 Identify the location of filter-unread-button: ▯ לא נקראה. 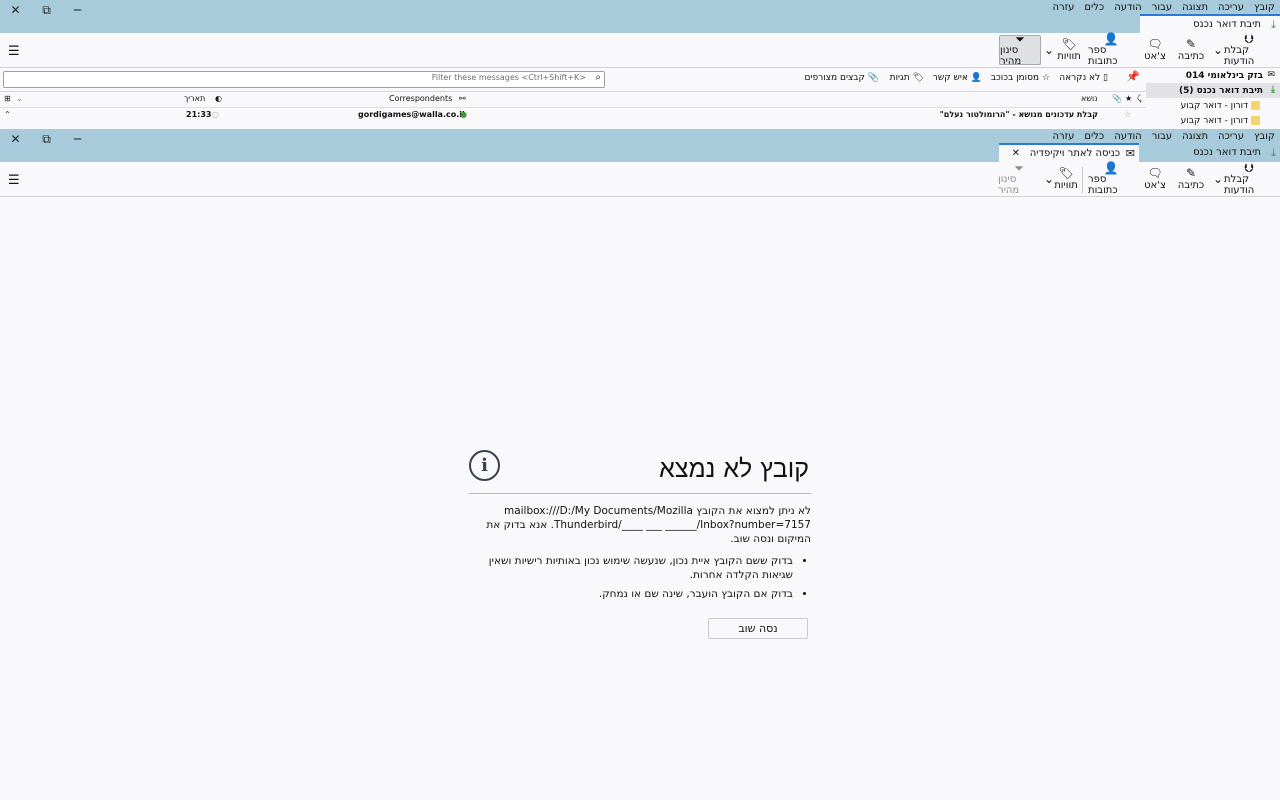
(1083, 78).